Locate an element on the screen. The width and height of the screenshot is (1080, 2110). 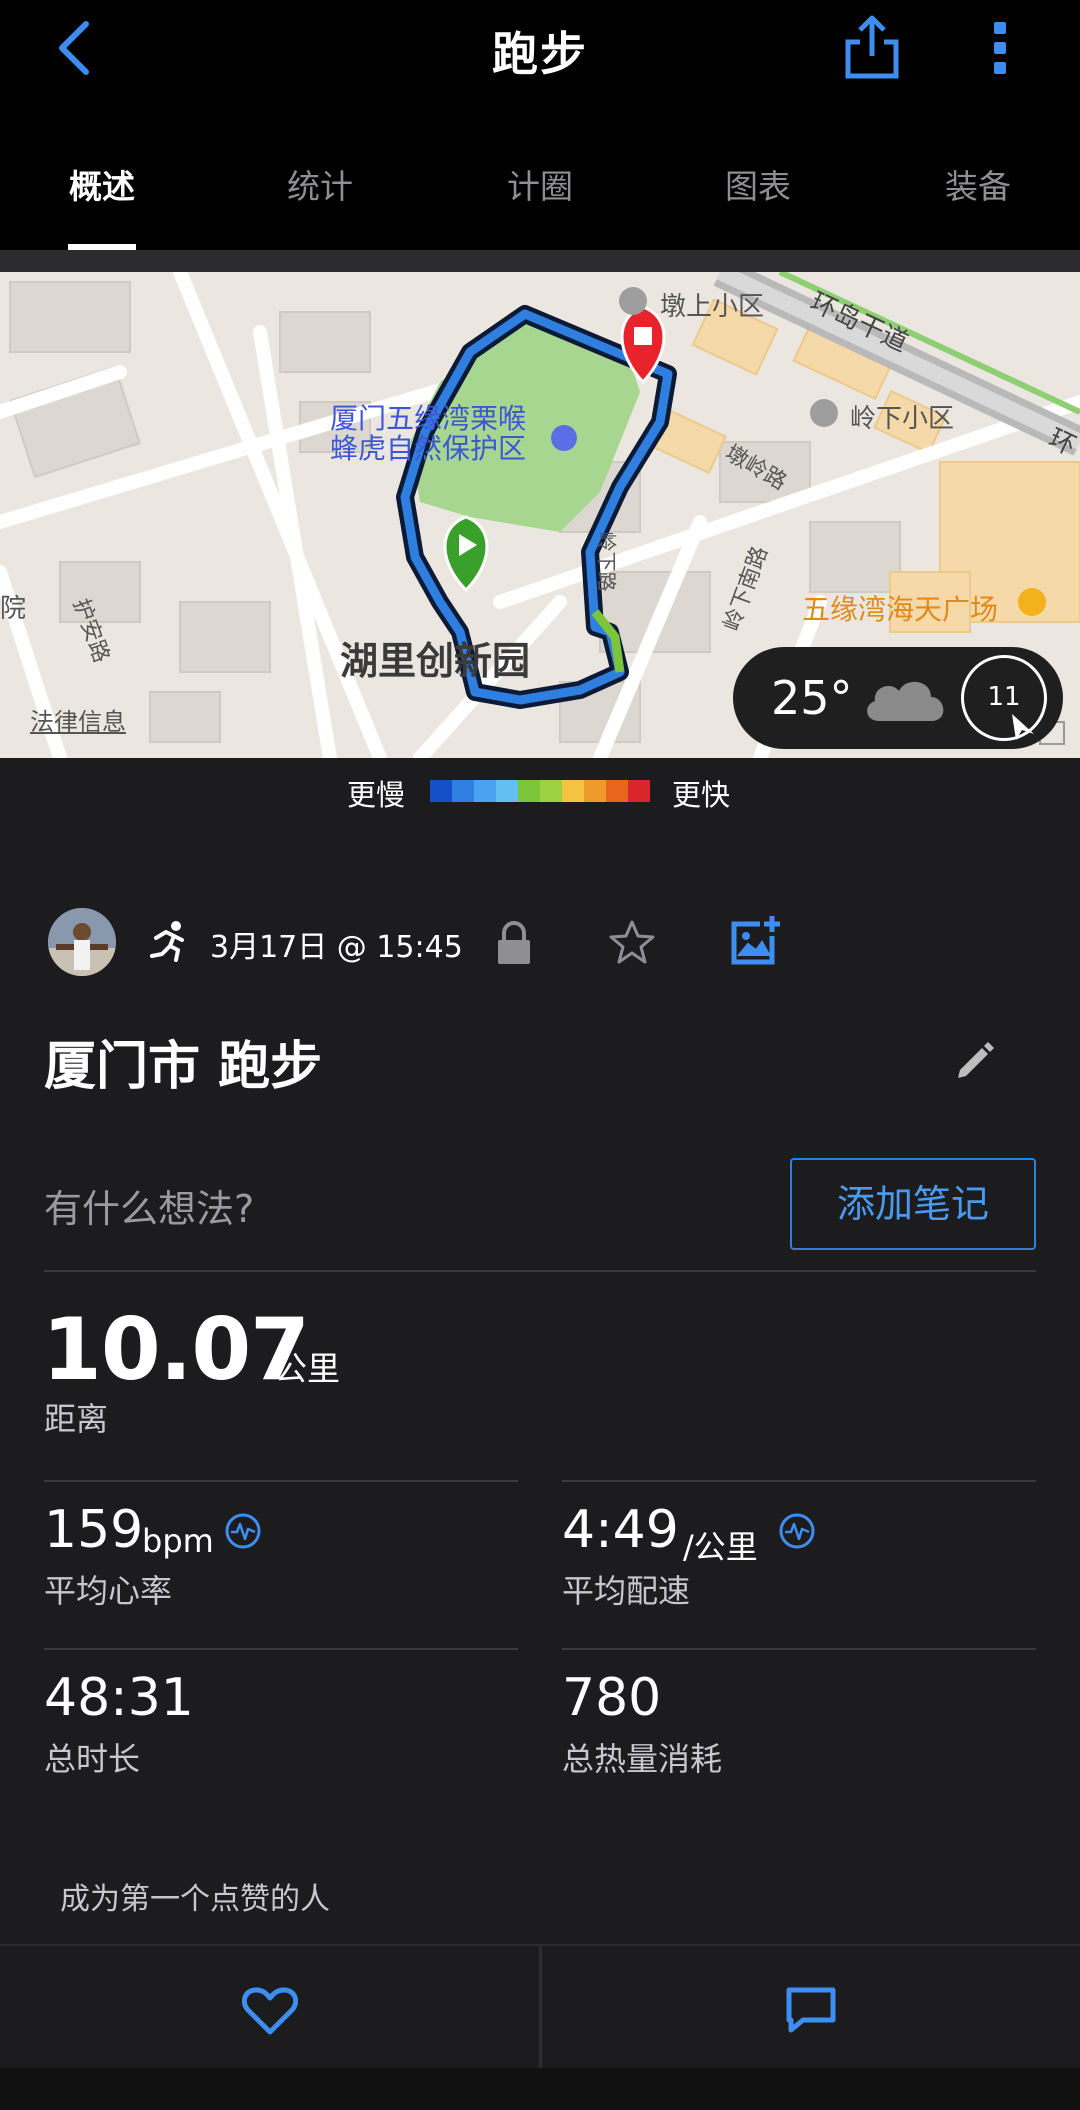
avg-pace-label: 平均配速 is located at coordinates (626, 1591).